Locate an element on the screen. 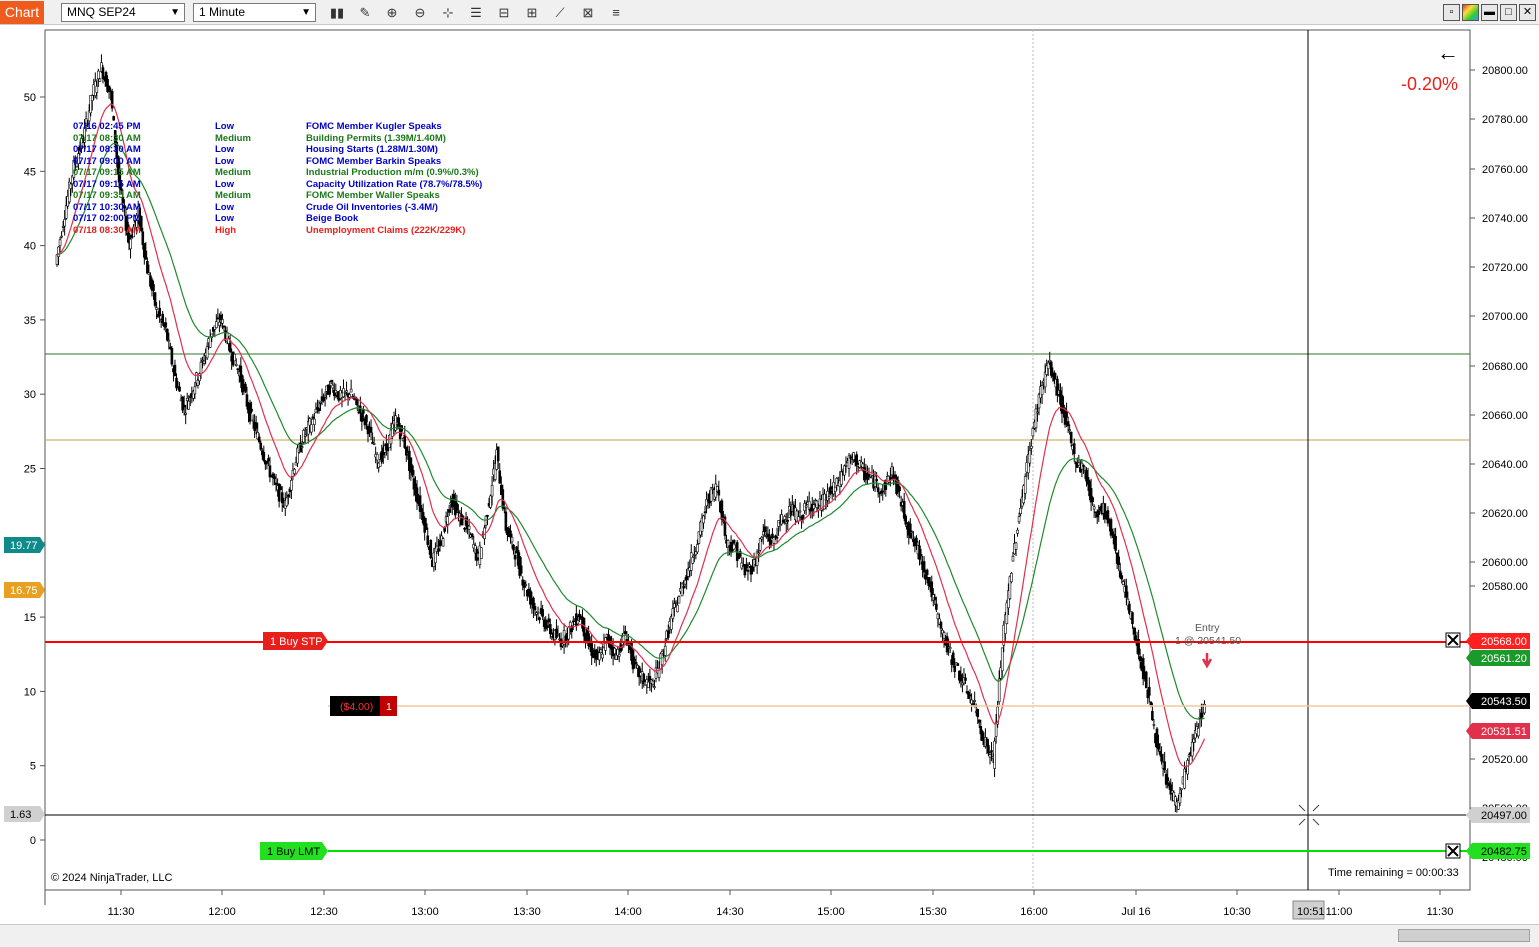  scrollbar-thumb is located at coordinates (1464, 935).